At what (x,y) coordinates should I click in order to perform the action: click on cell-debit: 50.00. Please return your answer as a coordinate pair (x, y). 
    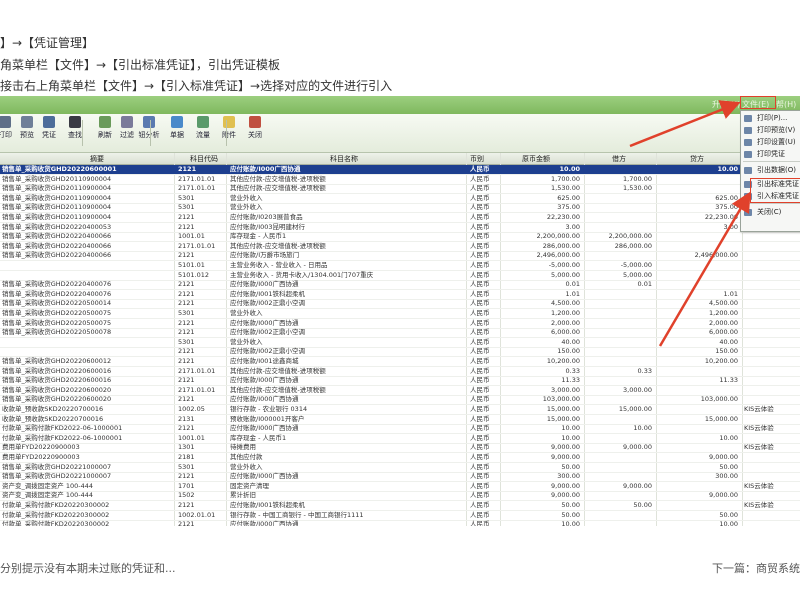
    Looking at the image, I should click on (642, 505).